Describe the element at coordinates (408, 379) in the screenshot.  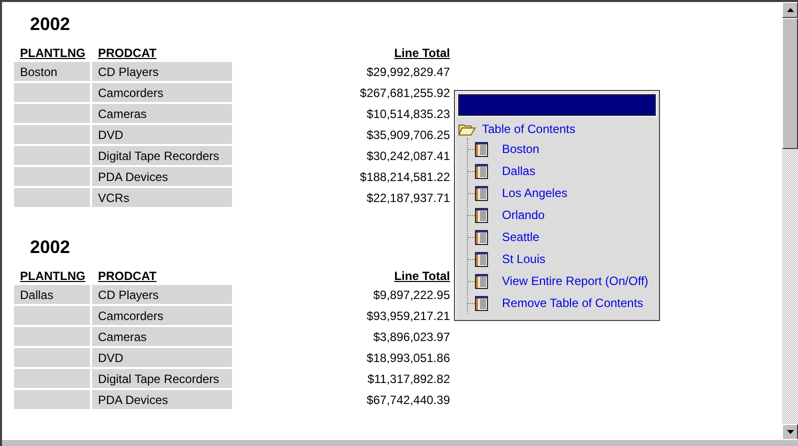
I see `table-cell-text: $11,317,892.82` at that location.